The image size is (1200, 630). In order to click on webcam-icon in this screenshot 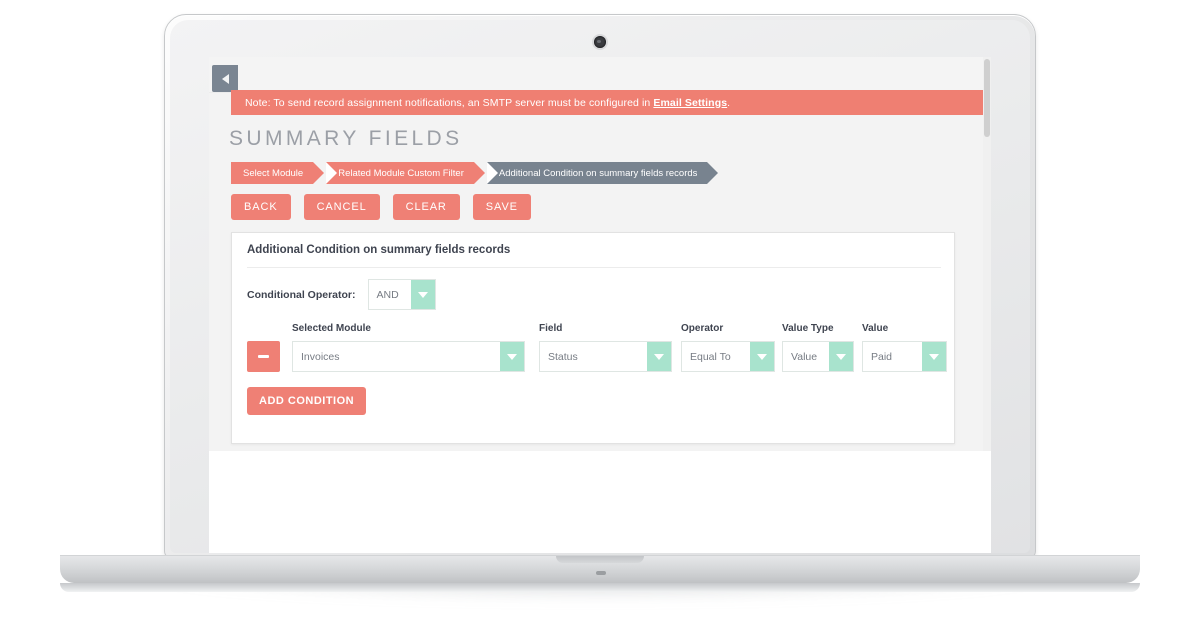, I will do `click(600, 42)`.